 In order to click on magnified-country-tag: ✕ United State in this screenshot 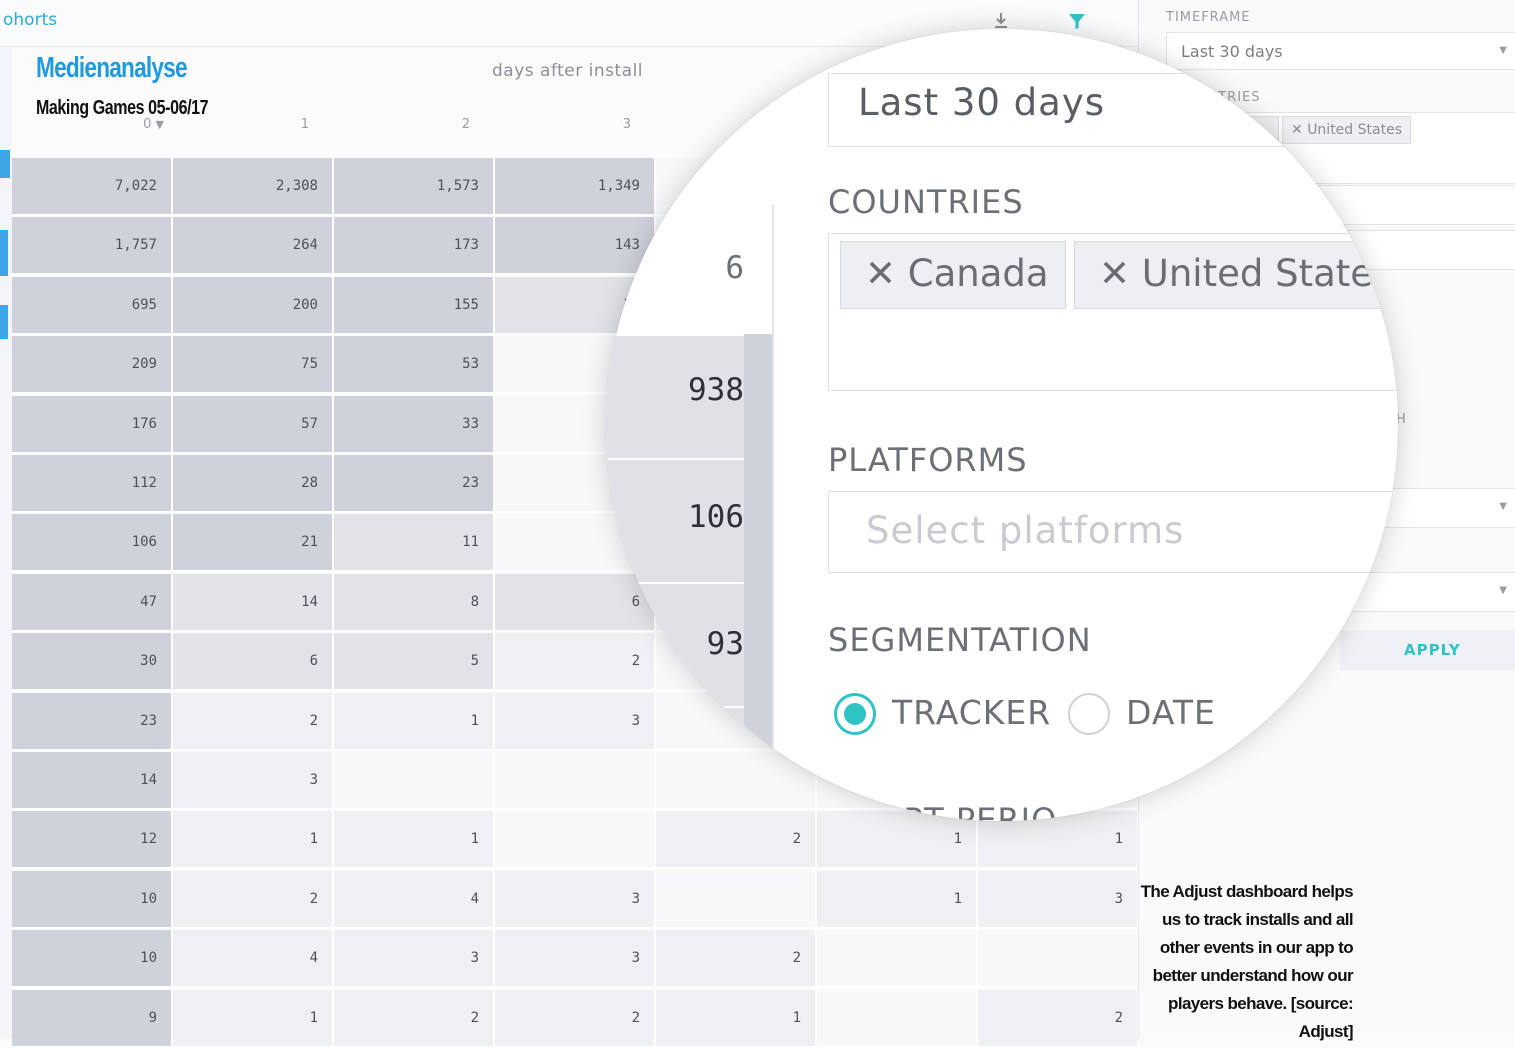, I will do `click(1234, 275)`.